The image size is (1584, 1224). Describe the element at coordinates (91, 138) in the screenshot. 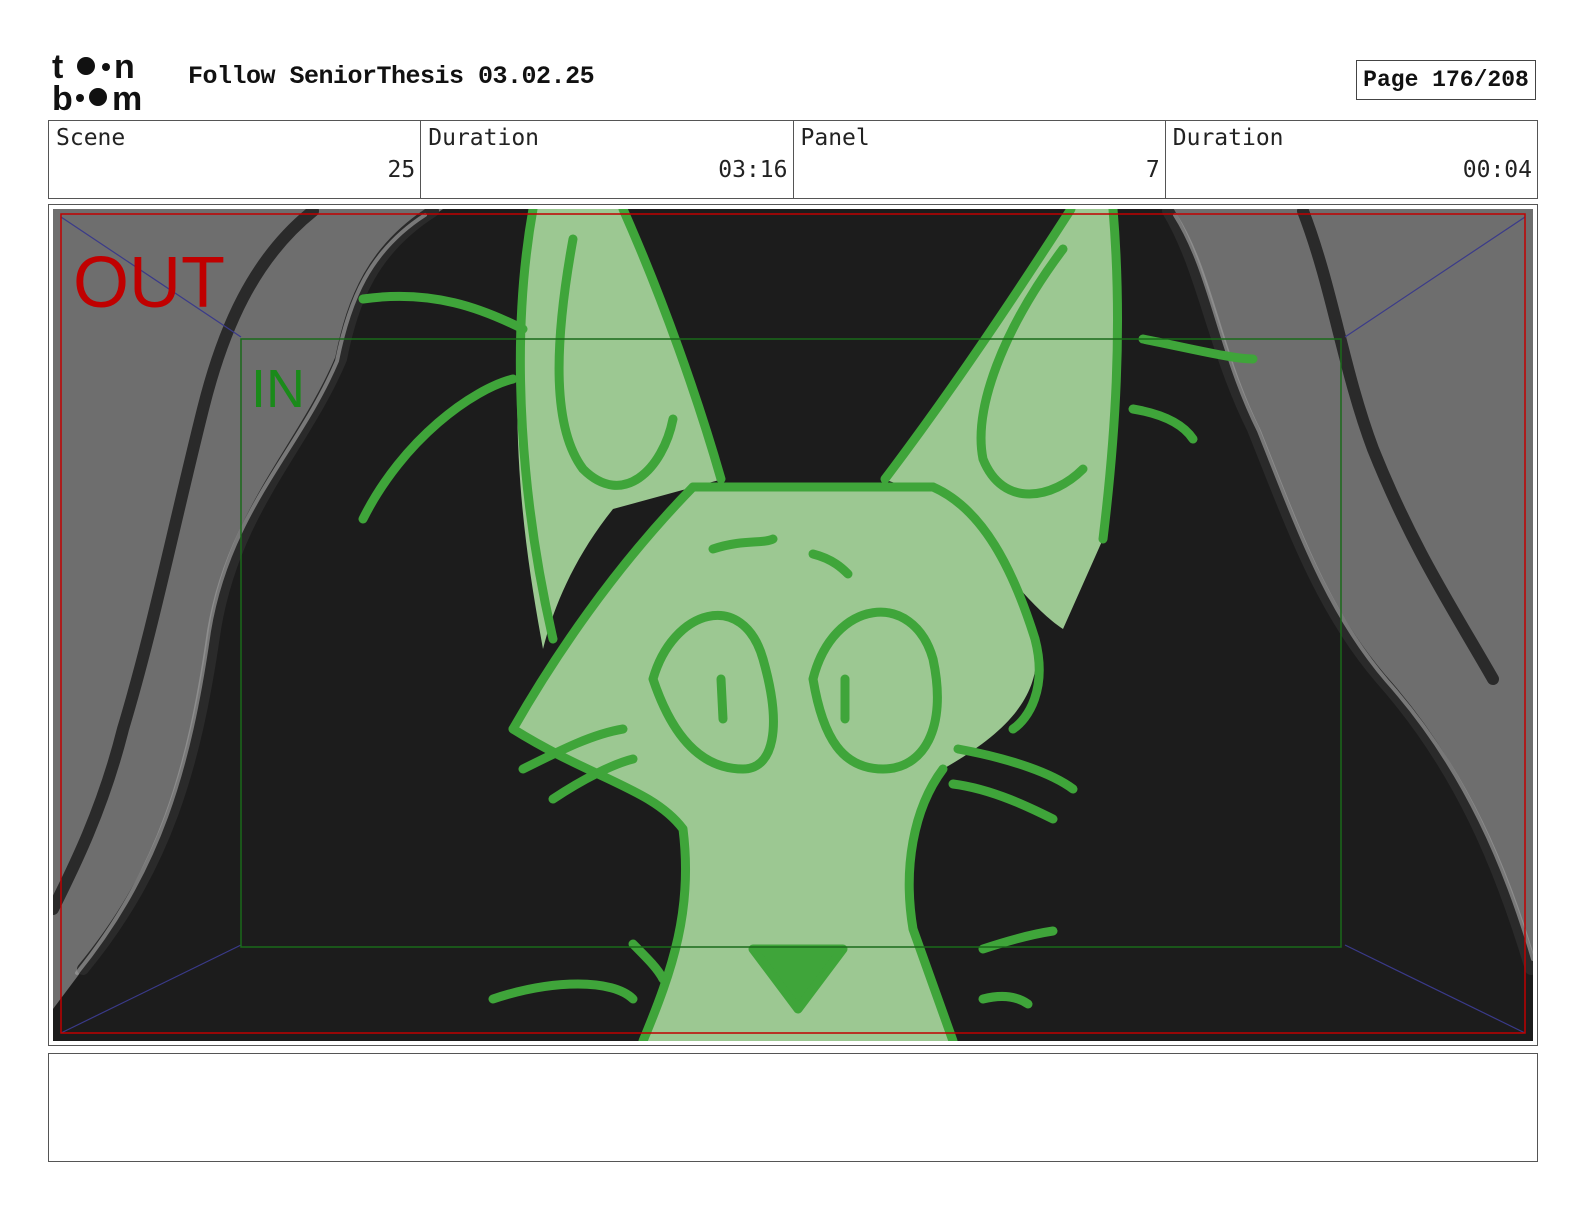

I see `scene-label: Scene` at that location.